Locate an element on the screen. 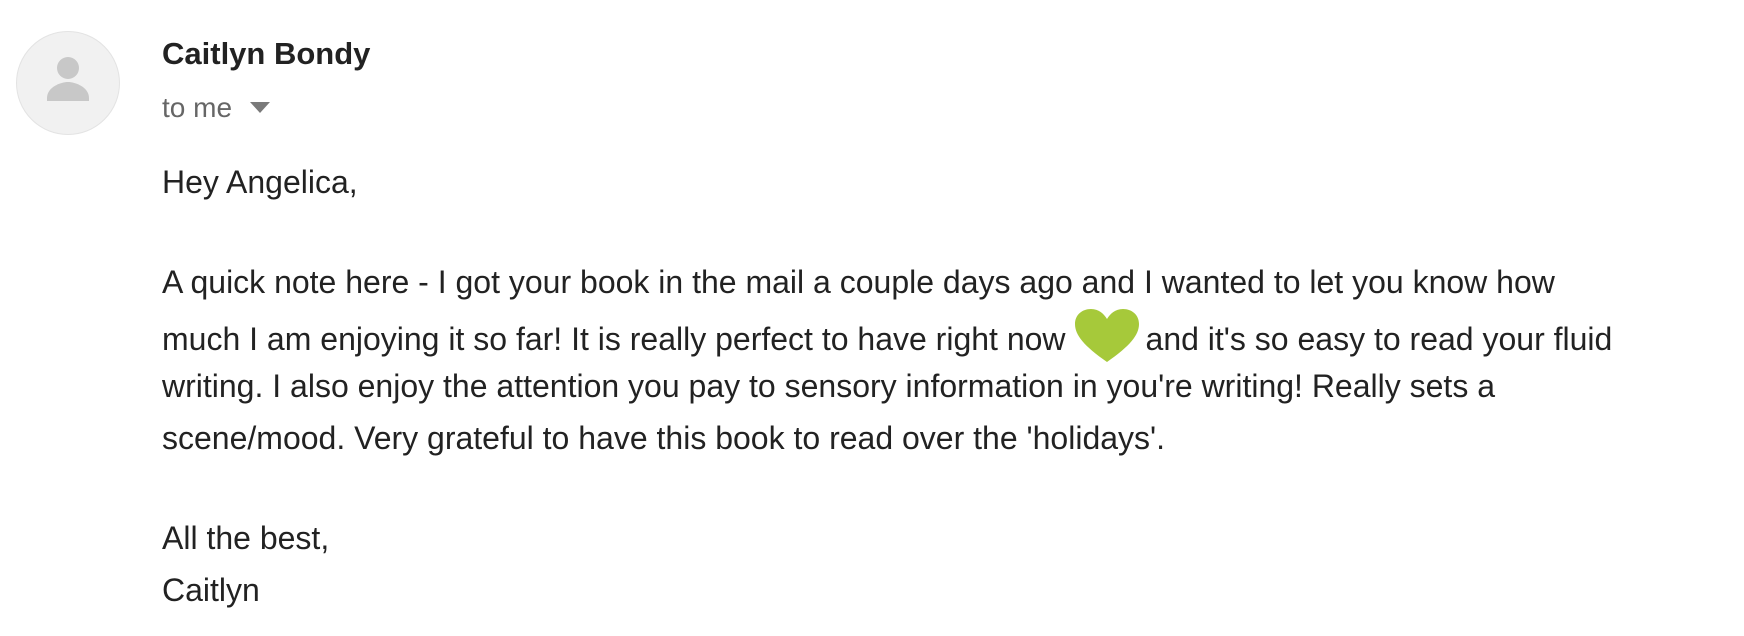  caret-down-icon is located at coordinates (260, 108).